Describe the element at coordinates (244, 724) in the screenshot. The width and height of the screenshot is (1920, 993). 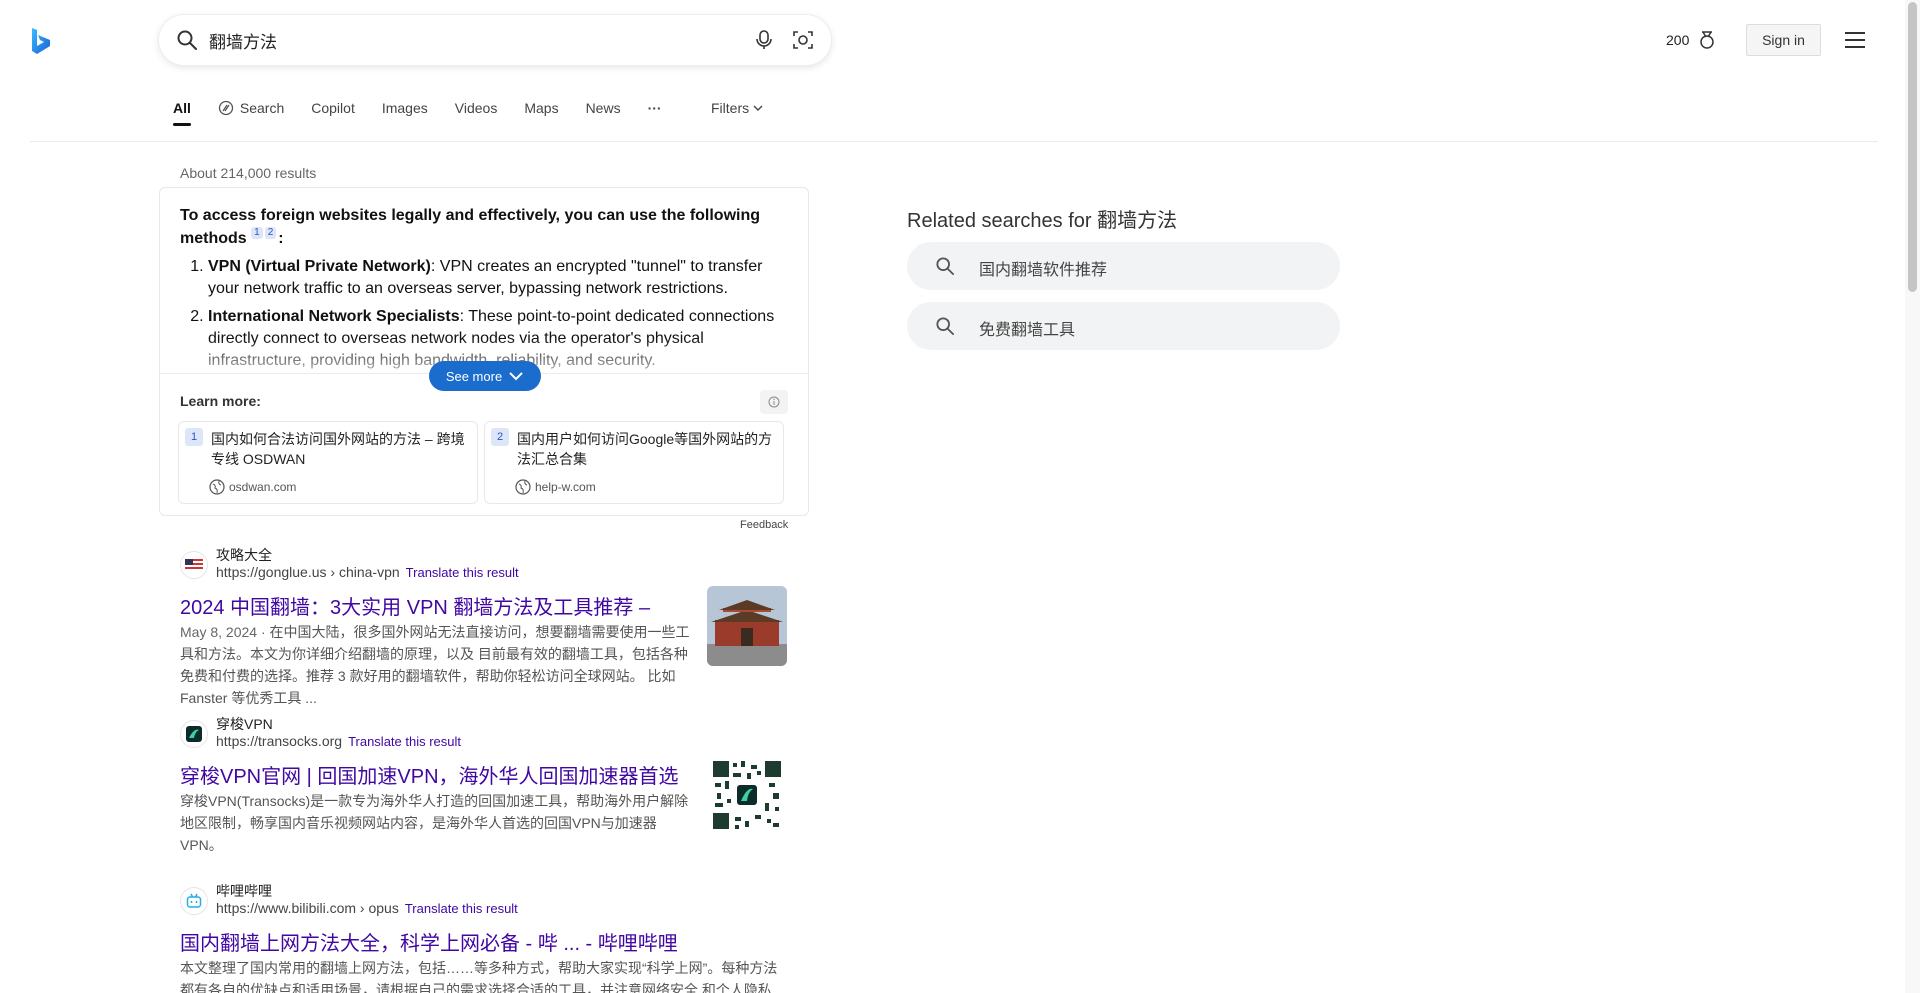
I see `result-site-name: 穿梭VPN` at that location.